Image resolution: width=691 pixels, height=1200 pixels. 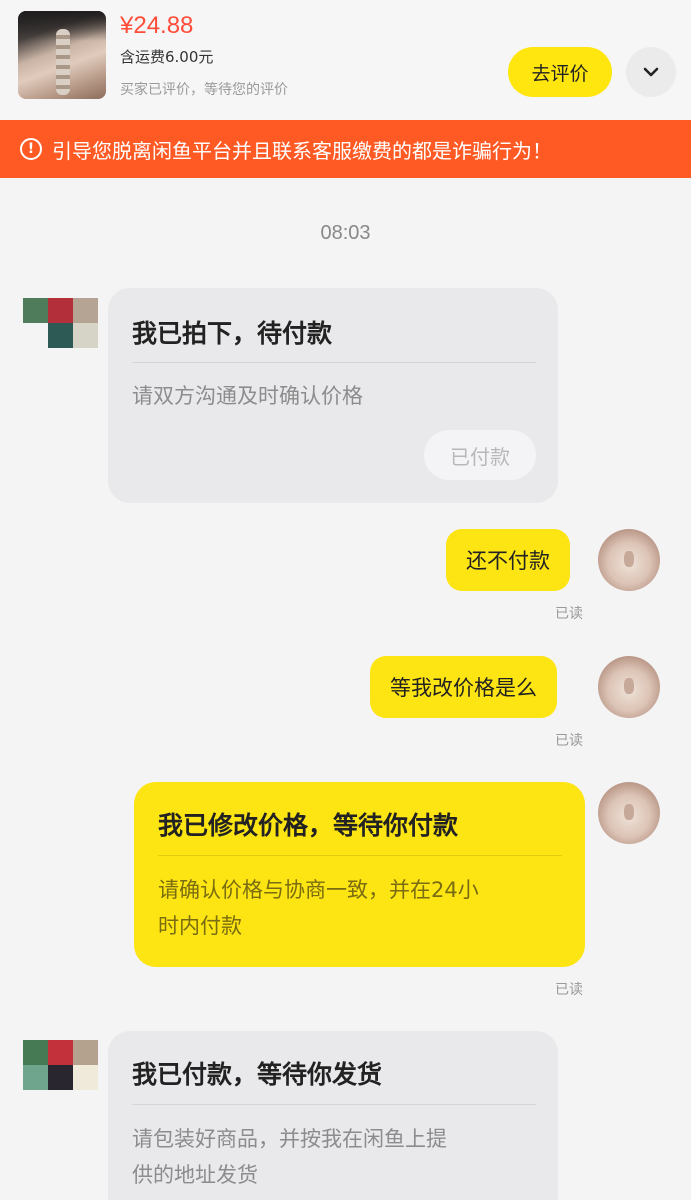 I want to click on card-subtitle-line2: 时内付款, so click(x=200, y=926).